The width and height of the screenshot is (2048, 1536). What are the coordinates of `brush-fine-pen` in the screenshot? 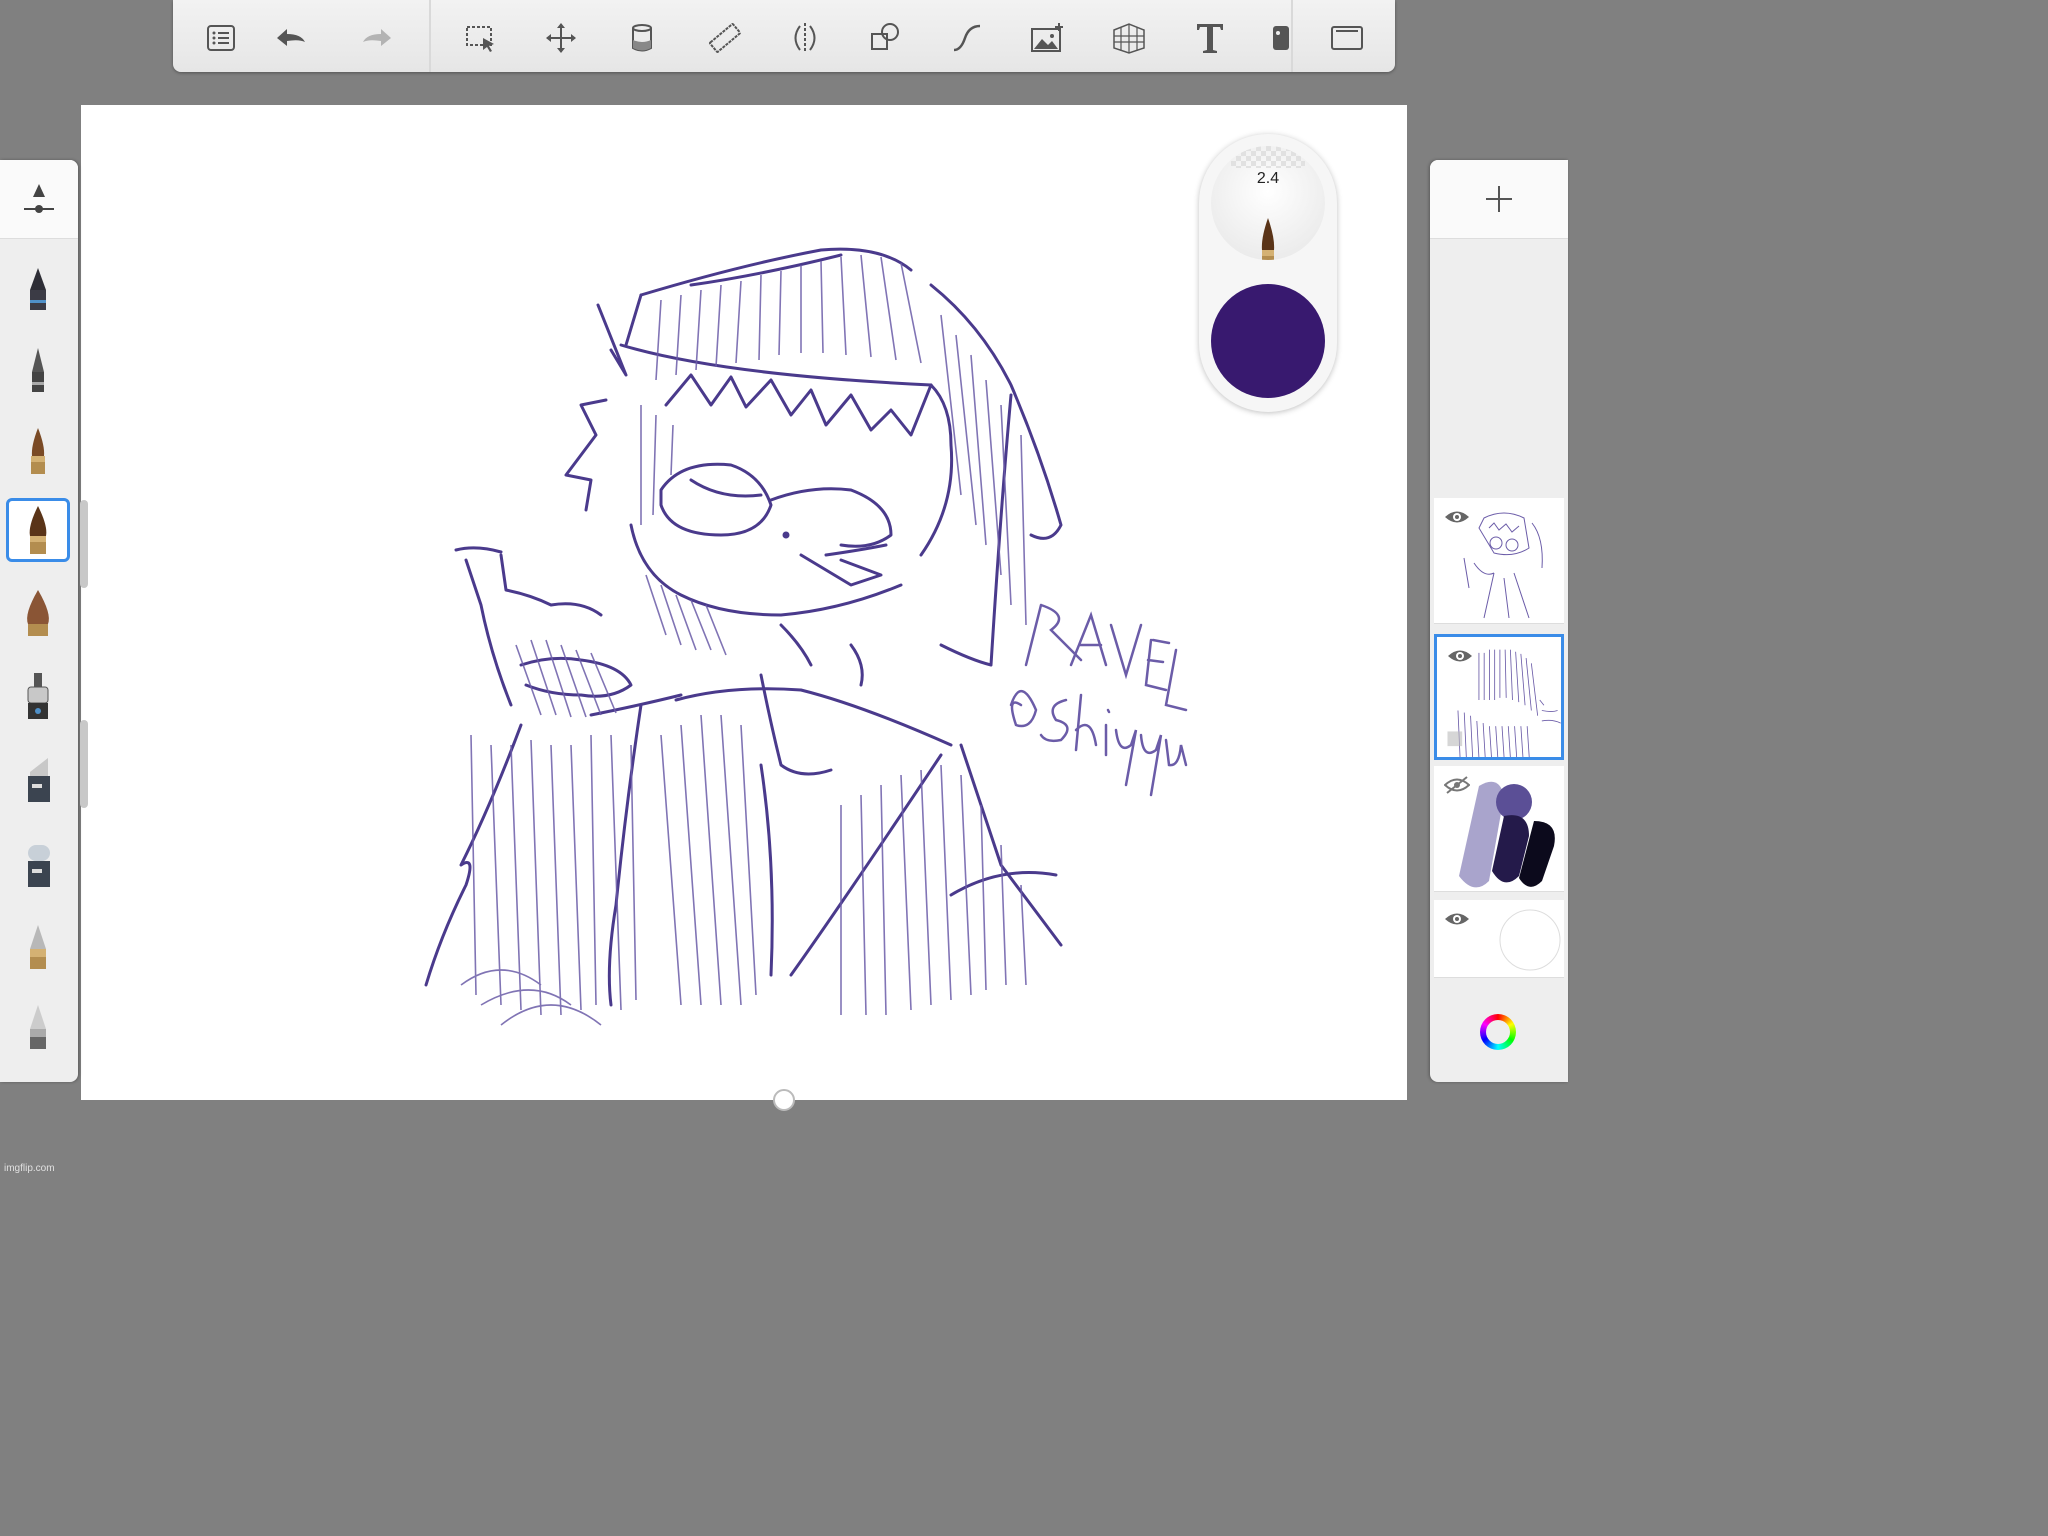 It's located at (38, 372).